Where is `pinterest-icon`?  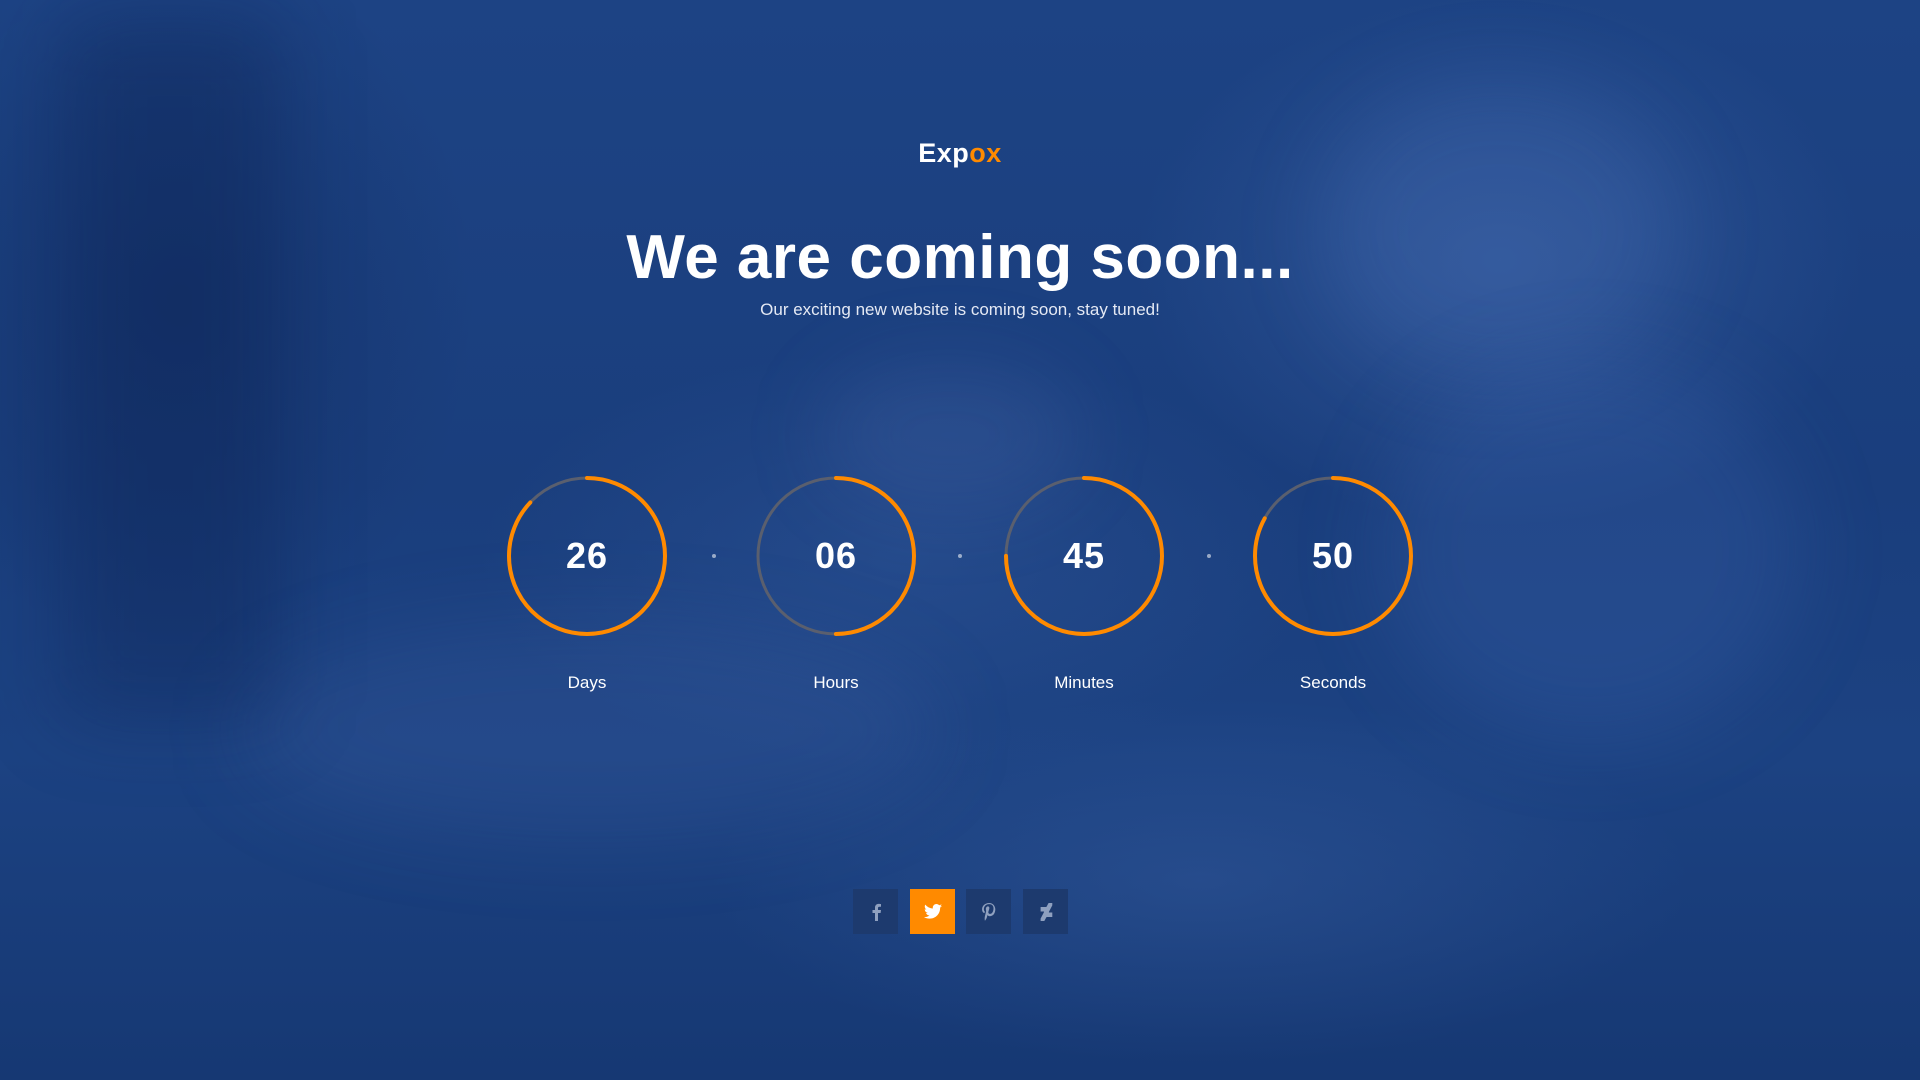
pinterest-icon is located at coordinates (988, 911).